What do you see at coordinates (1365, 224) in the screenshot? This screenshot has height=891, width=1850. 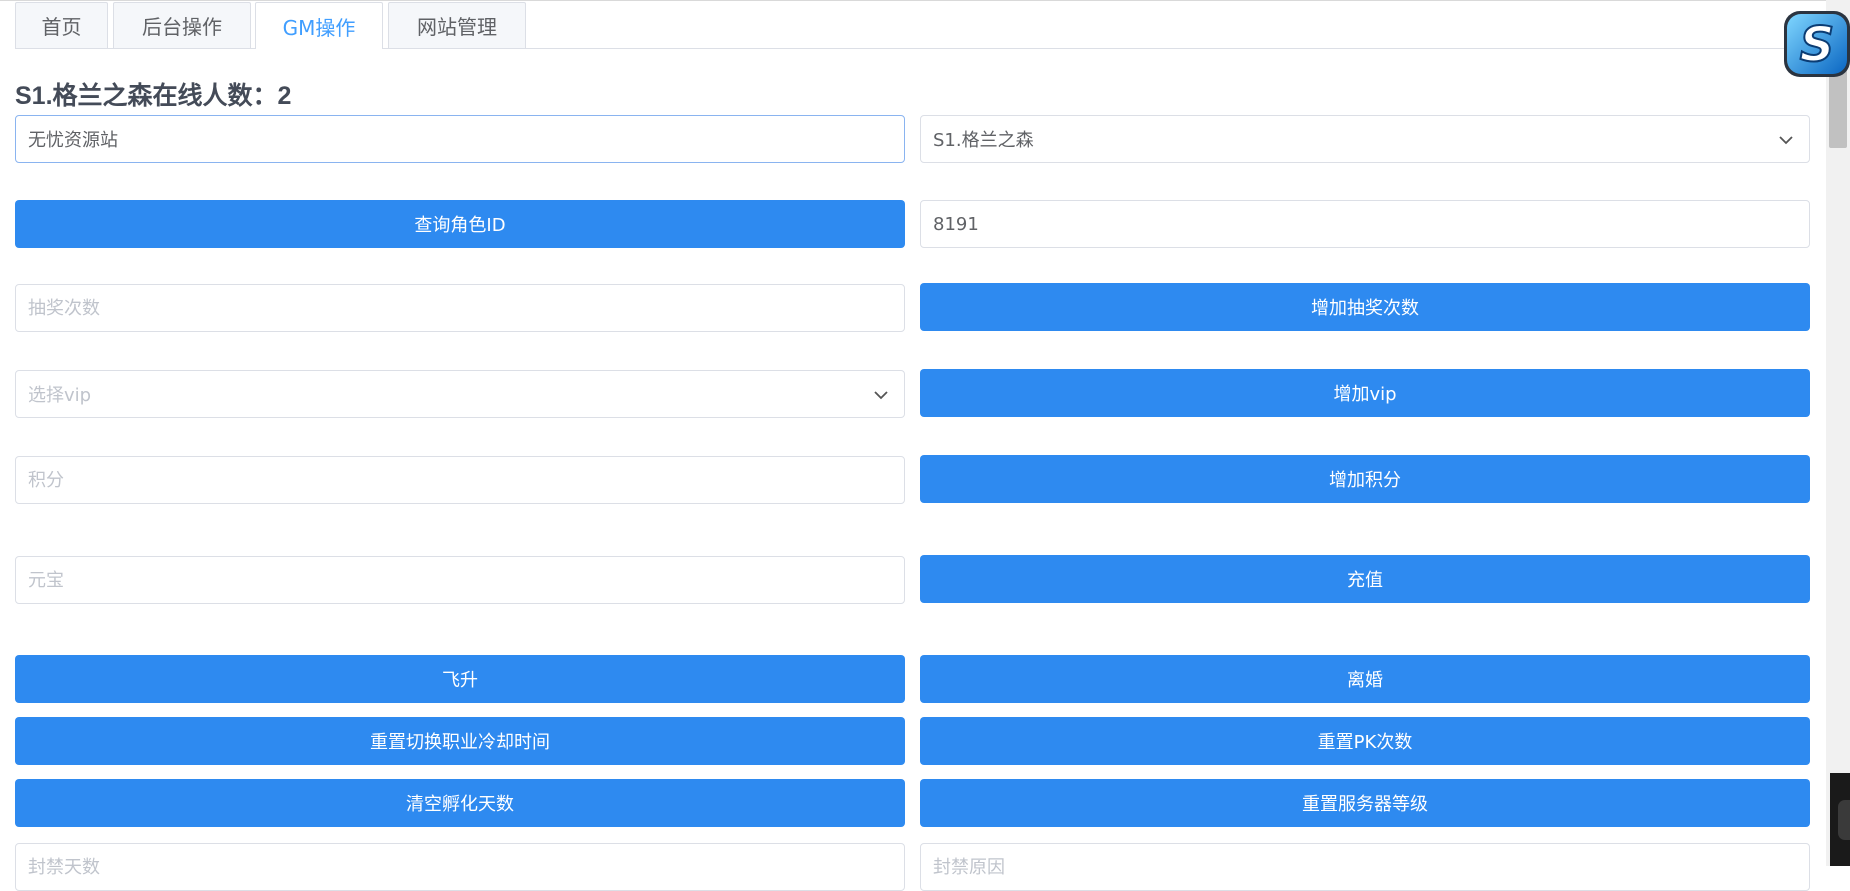 I see `role-id-input` at bounding box center [1365, 224].